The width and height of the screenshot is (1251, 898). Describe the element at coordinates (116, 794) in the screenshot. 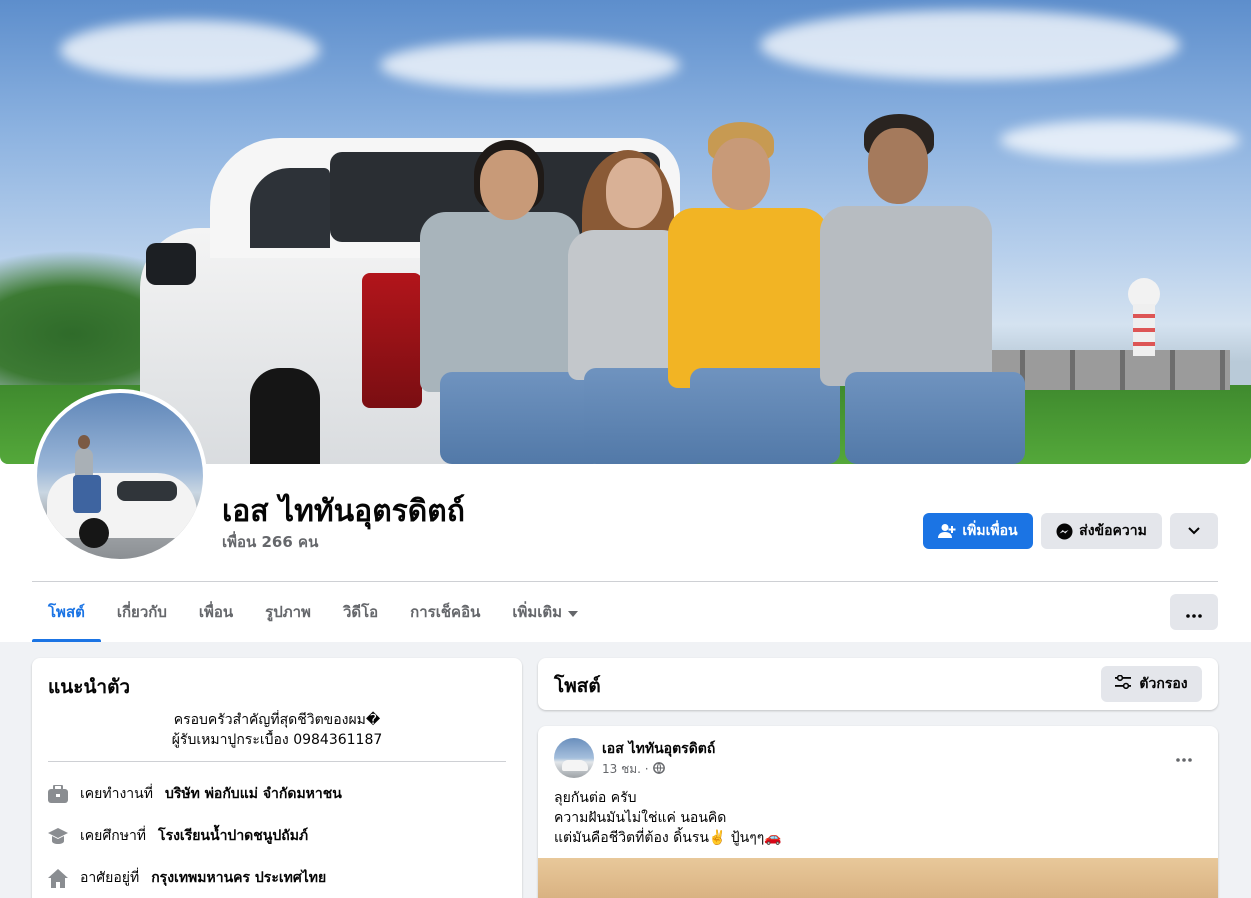

I see `work-prefix: เคยทำงานที่` at that location.